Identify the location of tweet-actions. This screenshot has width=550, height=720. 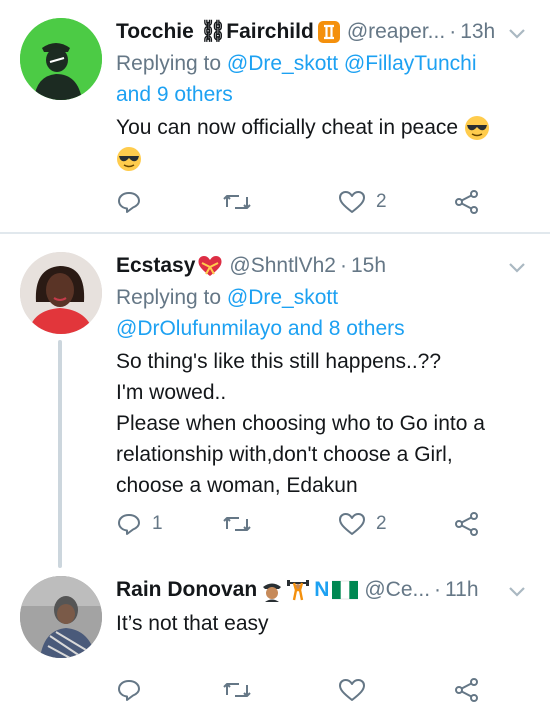
(306, 690).